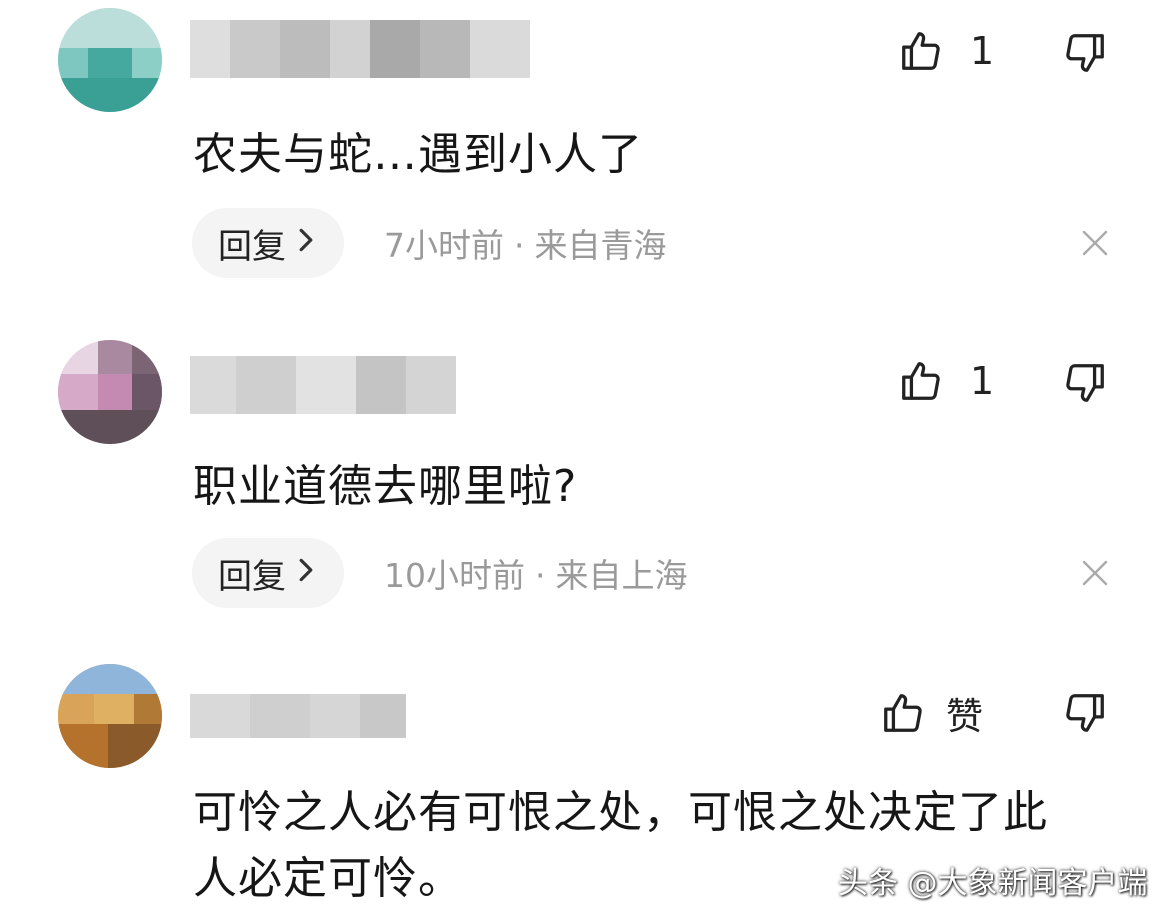  Describe the element at coordinates (620, 812) in the screenshot. I see `comment-text-line: 可怜之人必有可恨之处，可恨之处决定了此` at that location.